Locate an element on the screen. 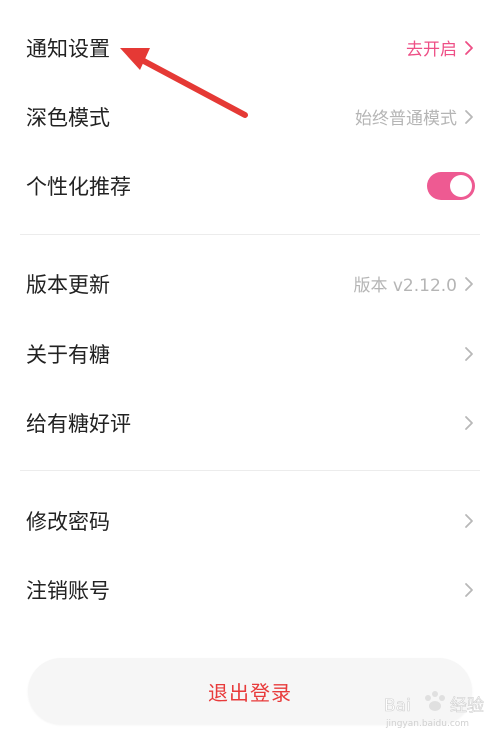  row-label: 给有糖好评 is located at coordinates (78, 423).